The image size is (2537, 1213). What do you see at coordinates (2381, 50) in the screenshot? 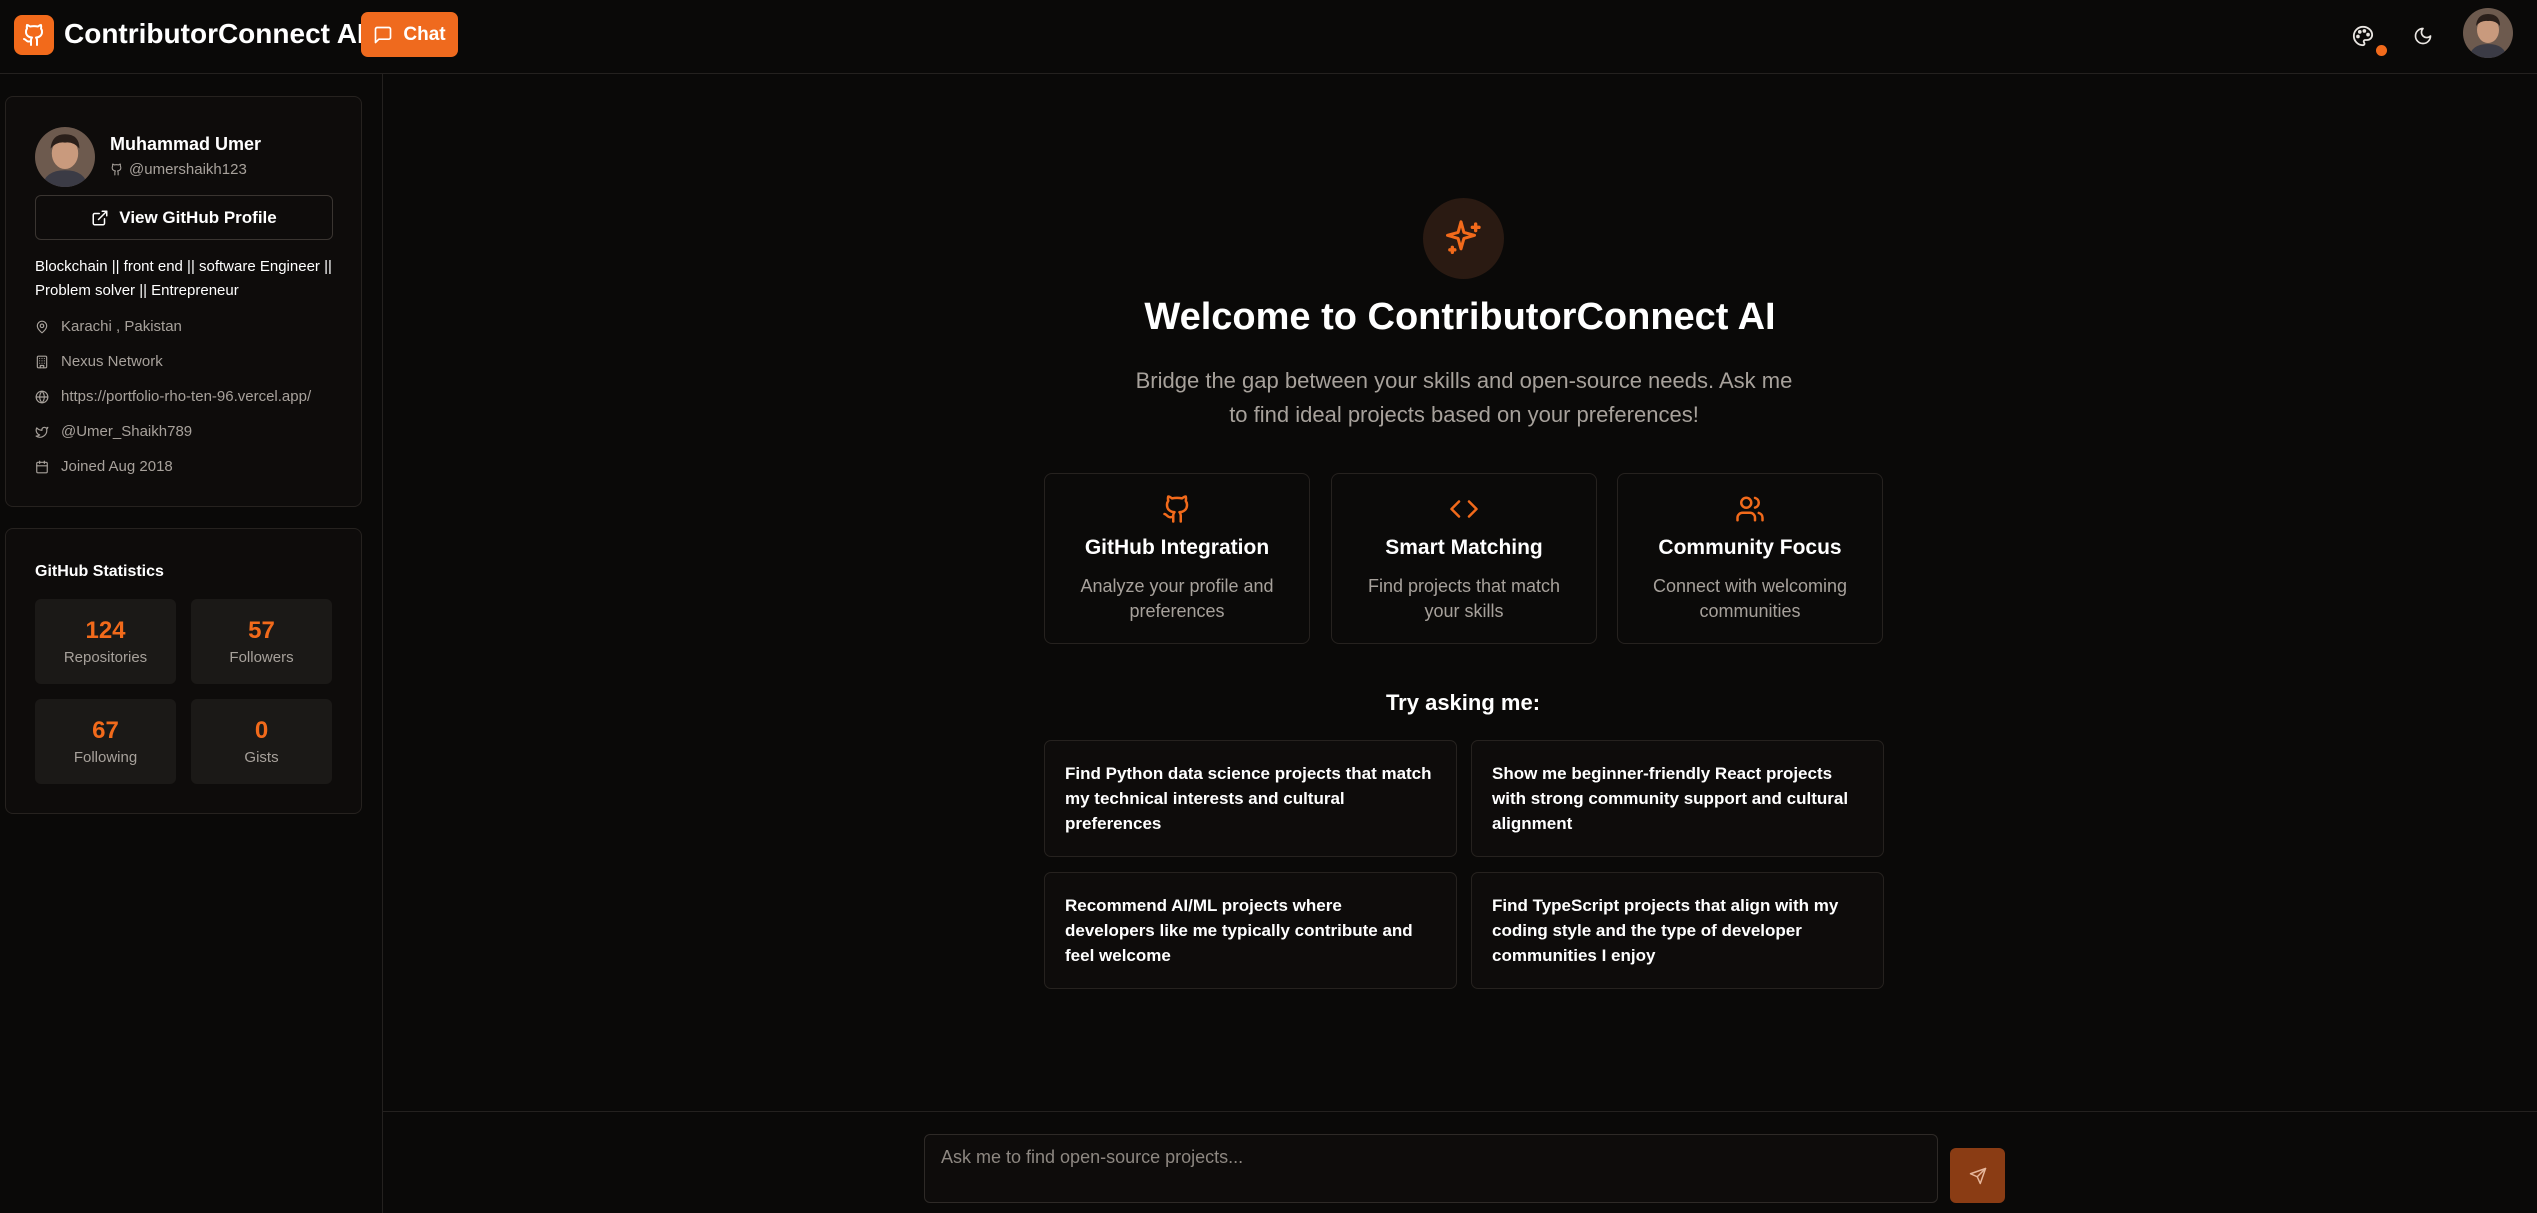
I see `notification-dot` at bounding box center [2381, 50].